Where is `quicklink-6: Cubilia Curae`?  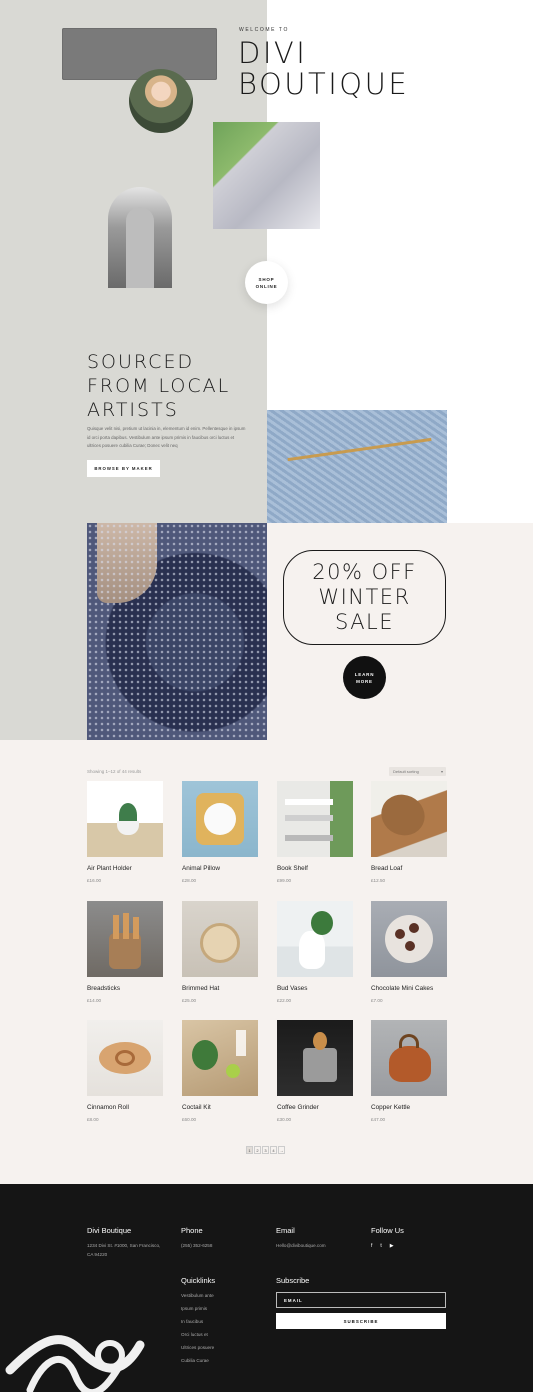
quicklink-6: Cubilia Curae is located at coordinates (198, 1360).